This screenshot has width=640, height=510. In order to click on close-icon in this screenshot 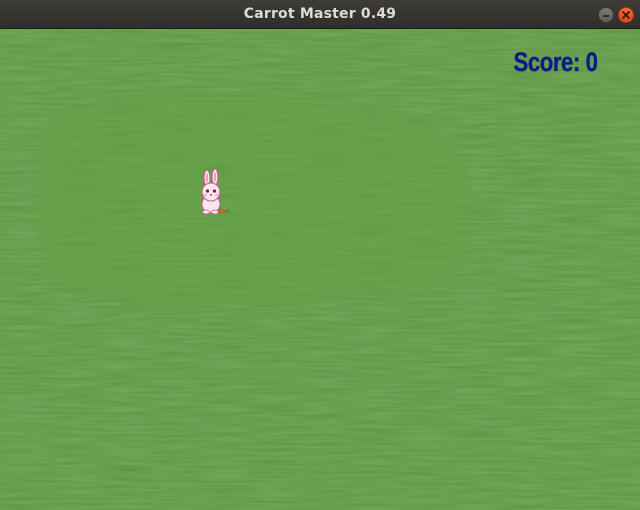, I will do `click(626, 15)`.